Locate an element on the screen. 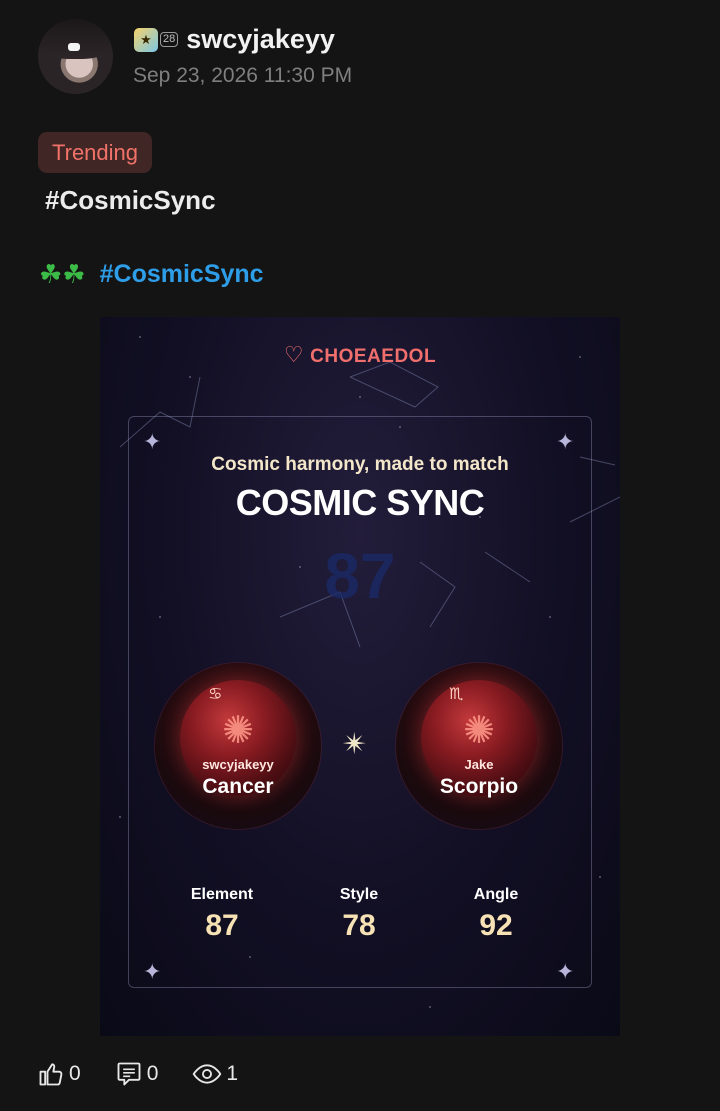 Image resolution: width=720 pixels, height=1111 pixels. like-button: 0 is located at coordinates (59, 1074).